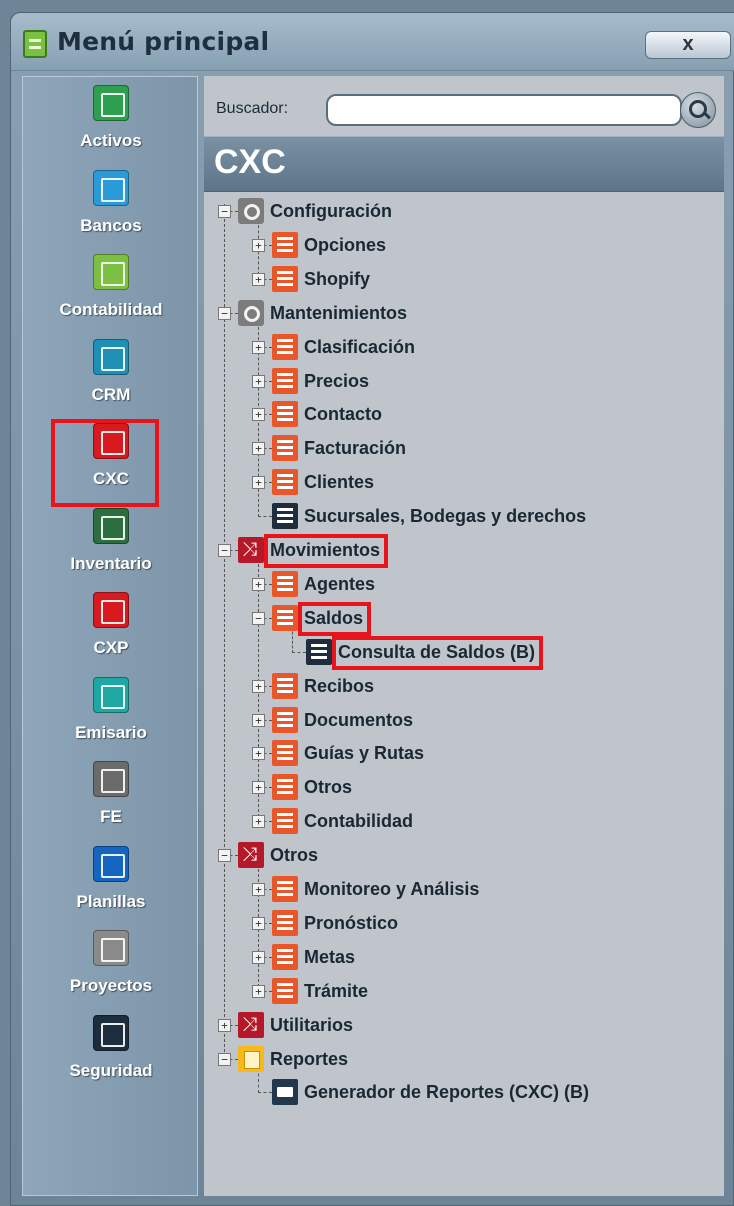 This screenshot has height=1206, width=734. I want to click on search-icon, so click(698, 110).